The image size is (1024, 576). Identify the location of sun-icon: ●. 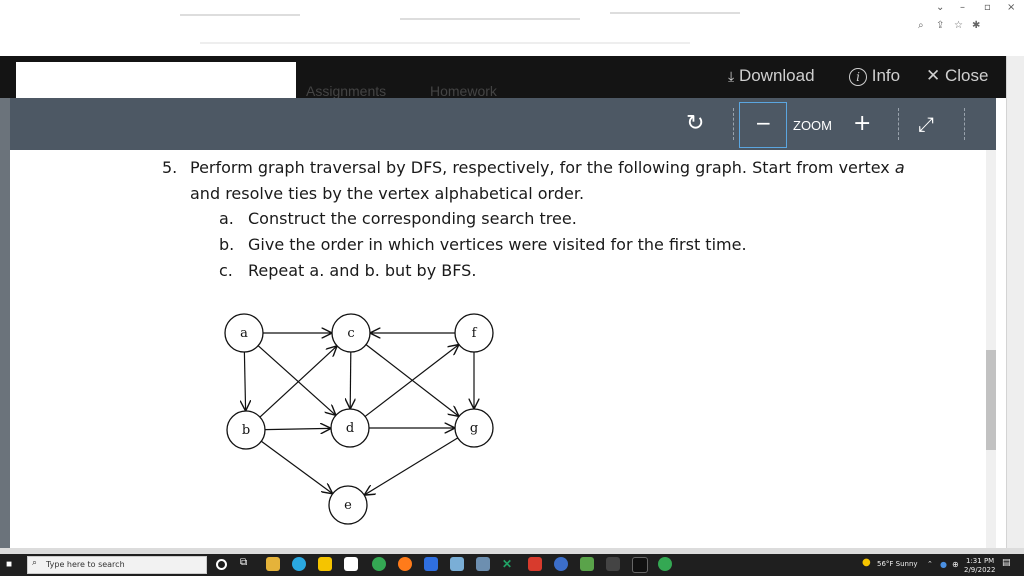
(866, 562).